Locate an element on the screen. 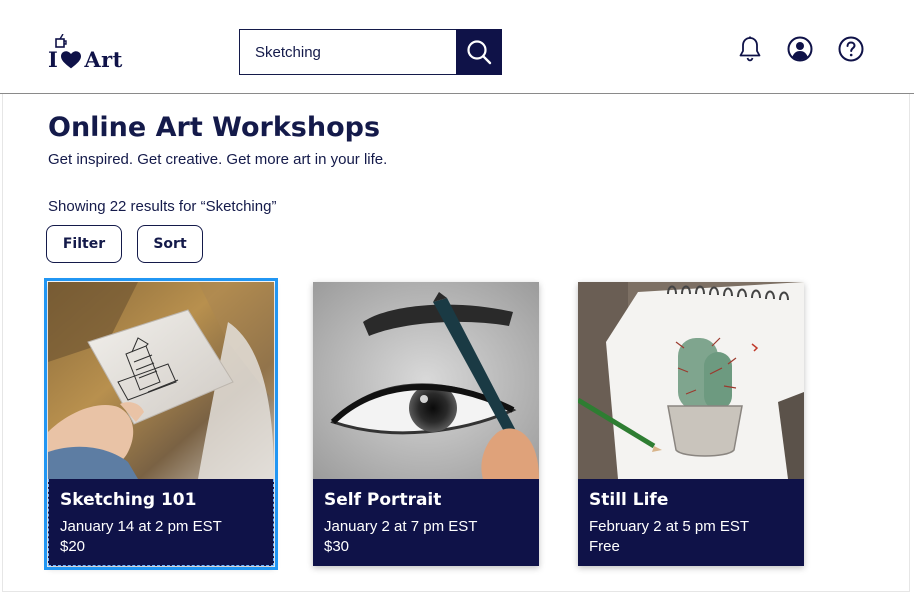 This screenshot has height=594, width=914. card-title: Still Life is located at coordinates (629, 500).